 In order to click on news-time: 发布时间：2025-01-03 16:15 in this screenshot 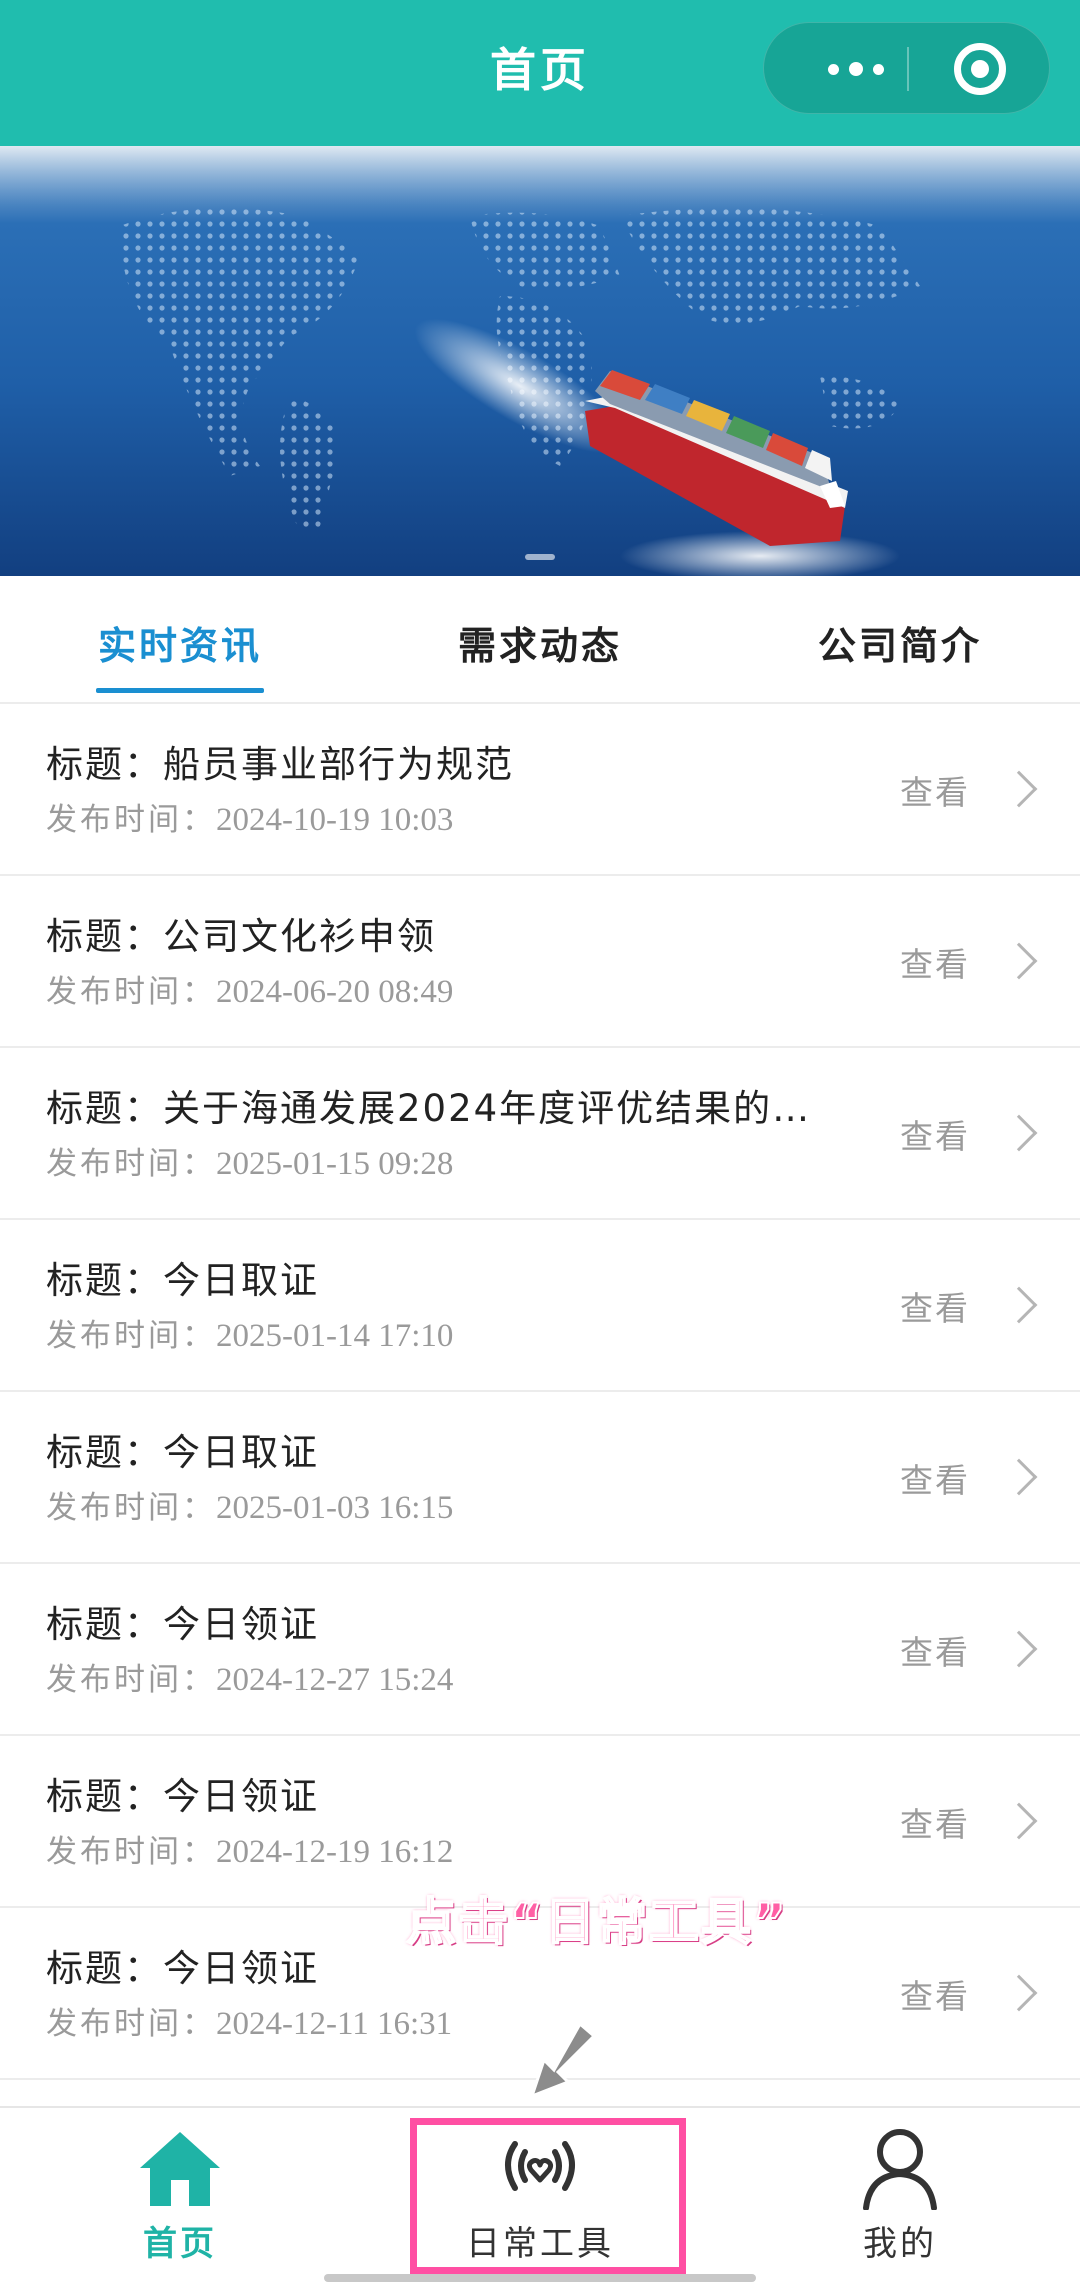, I will do `click(250, 1508)`.